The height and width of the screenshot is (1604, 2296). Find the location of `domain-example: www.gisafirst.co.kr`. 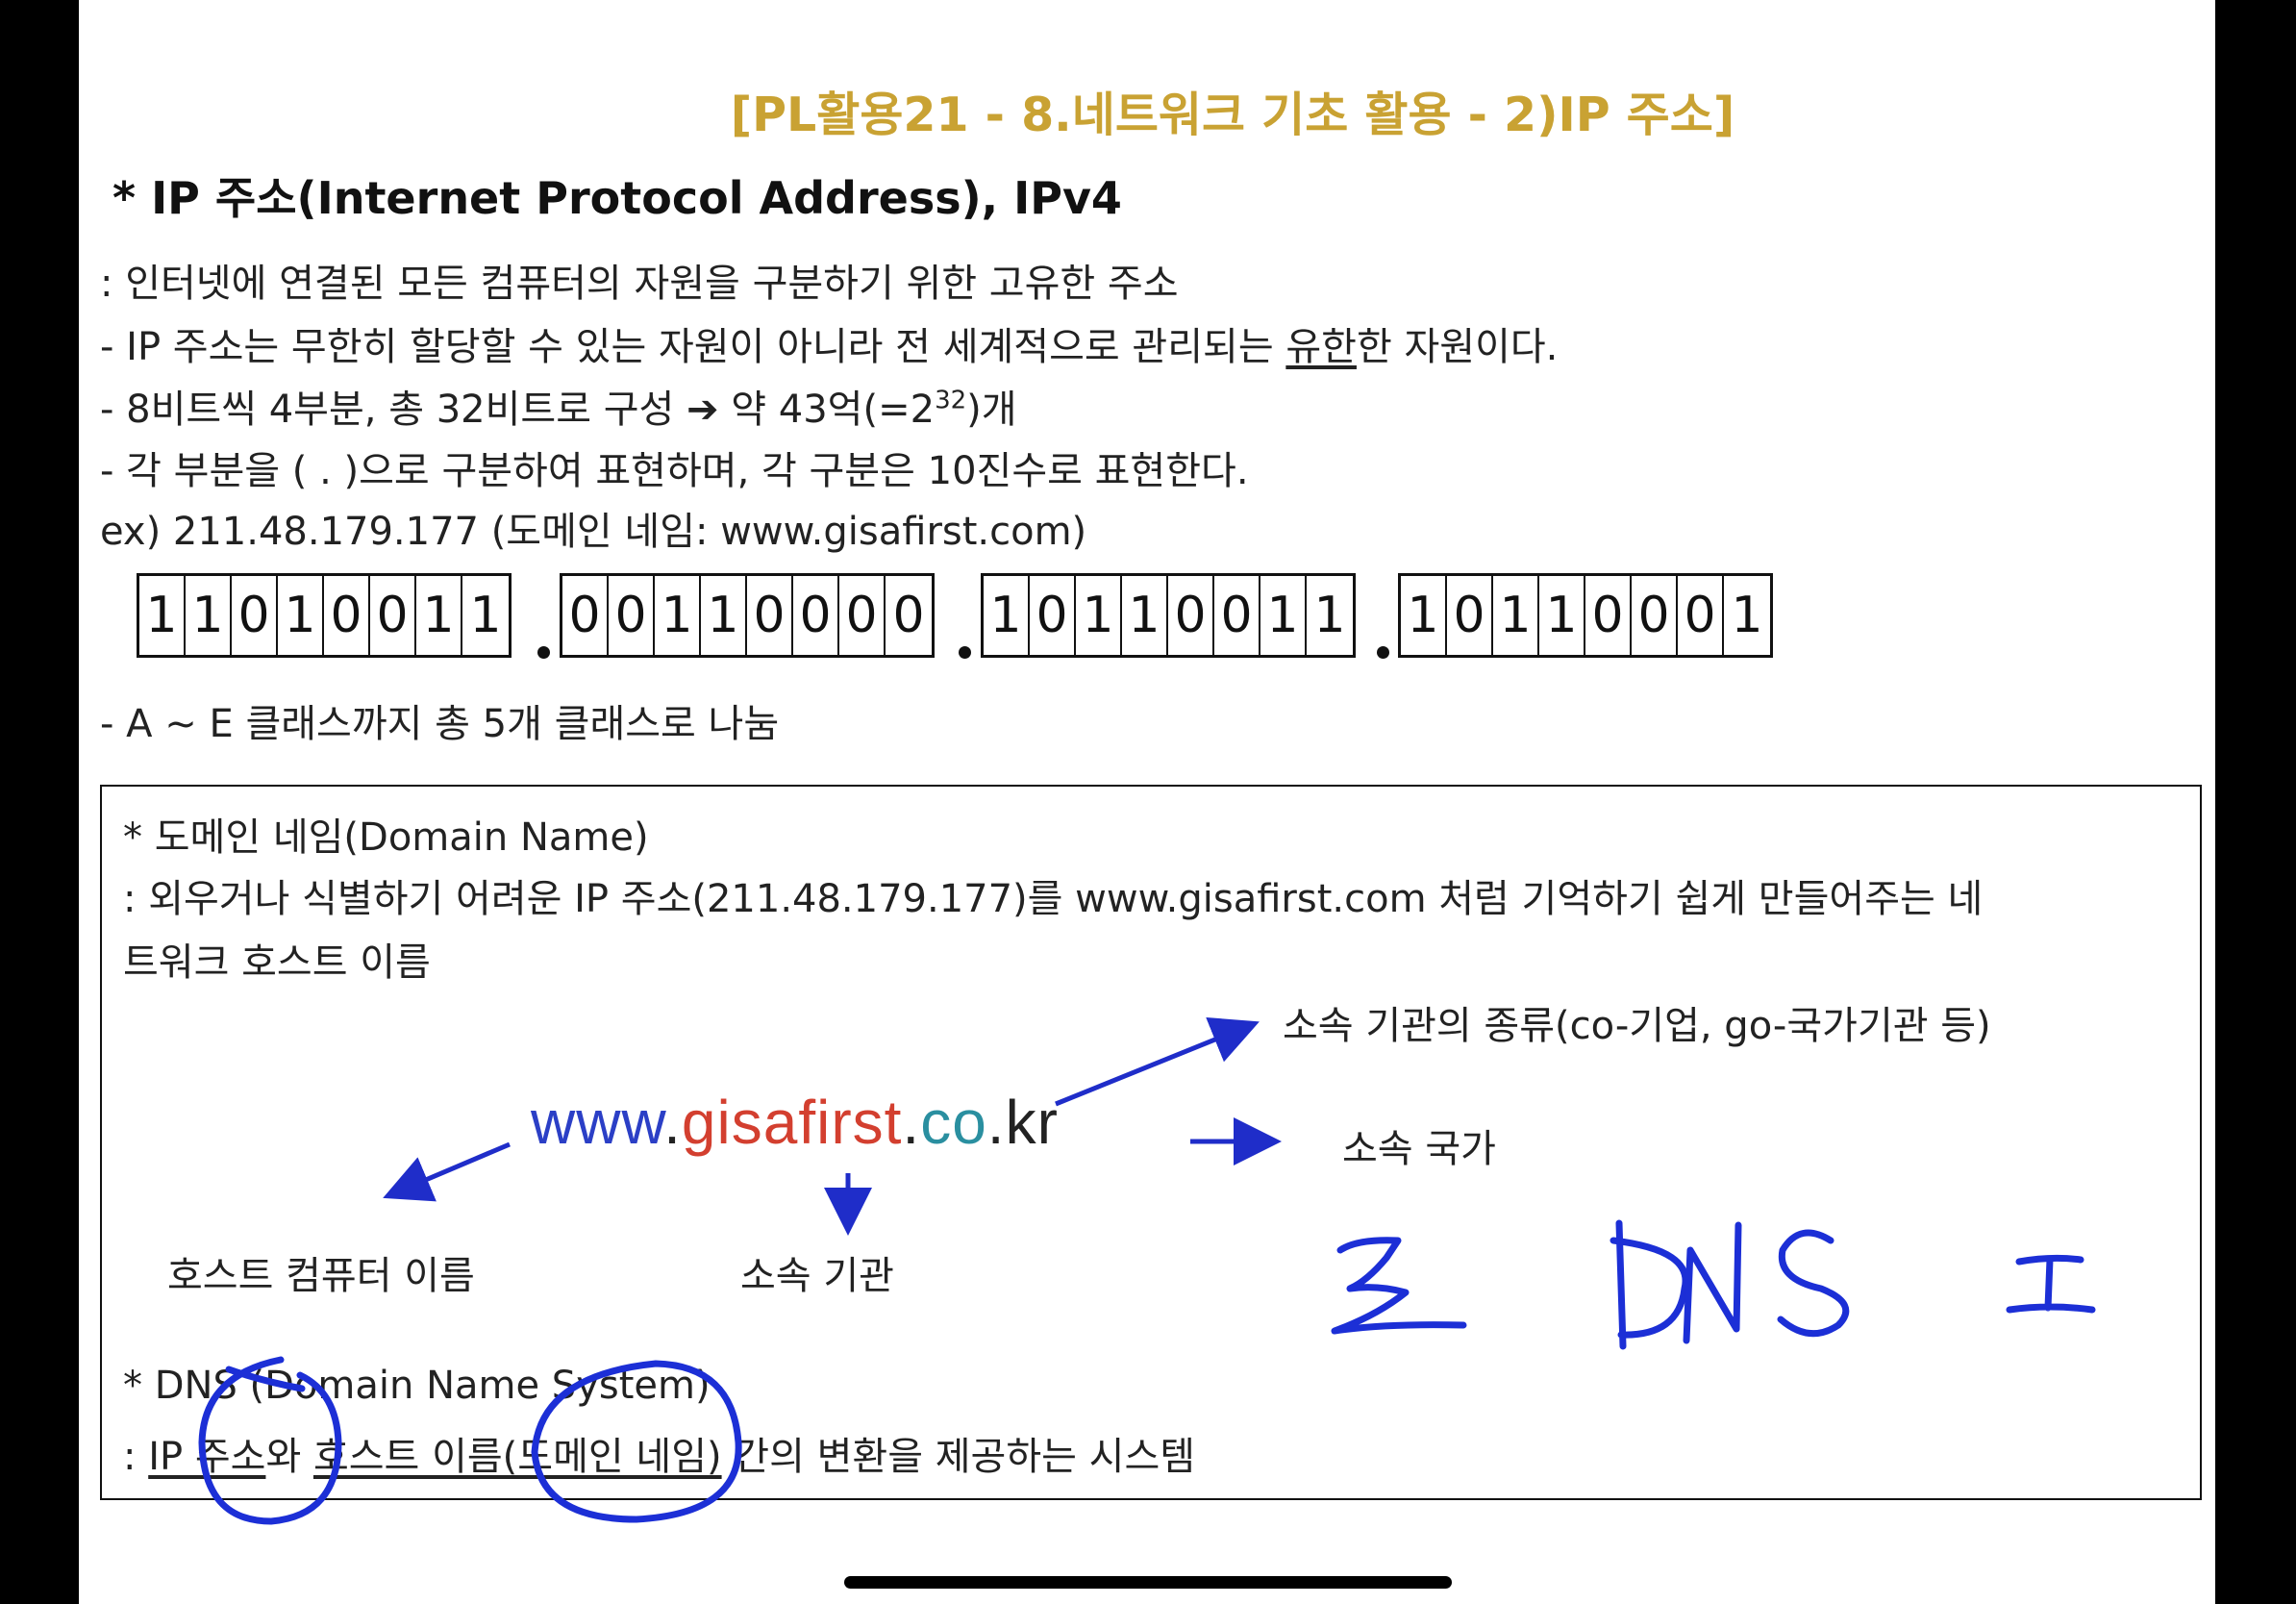

domain-example: www.gisafirst.co.kr is located at coordinates (795, 1122).